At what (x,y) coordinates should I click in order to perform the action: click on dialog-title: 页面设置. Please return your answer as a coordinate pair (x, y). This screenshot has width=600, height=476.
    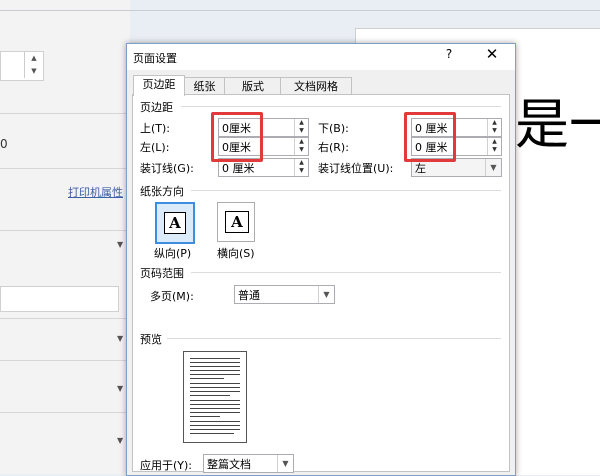
    Looking at the image, I should click on (155, 58).